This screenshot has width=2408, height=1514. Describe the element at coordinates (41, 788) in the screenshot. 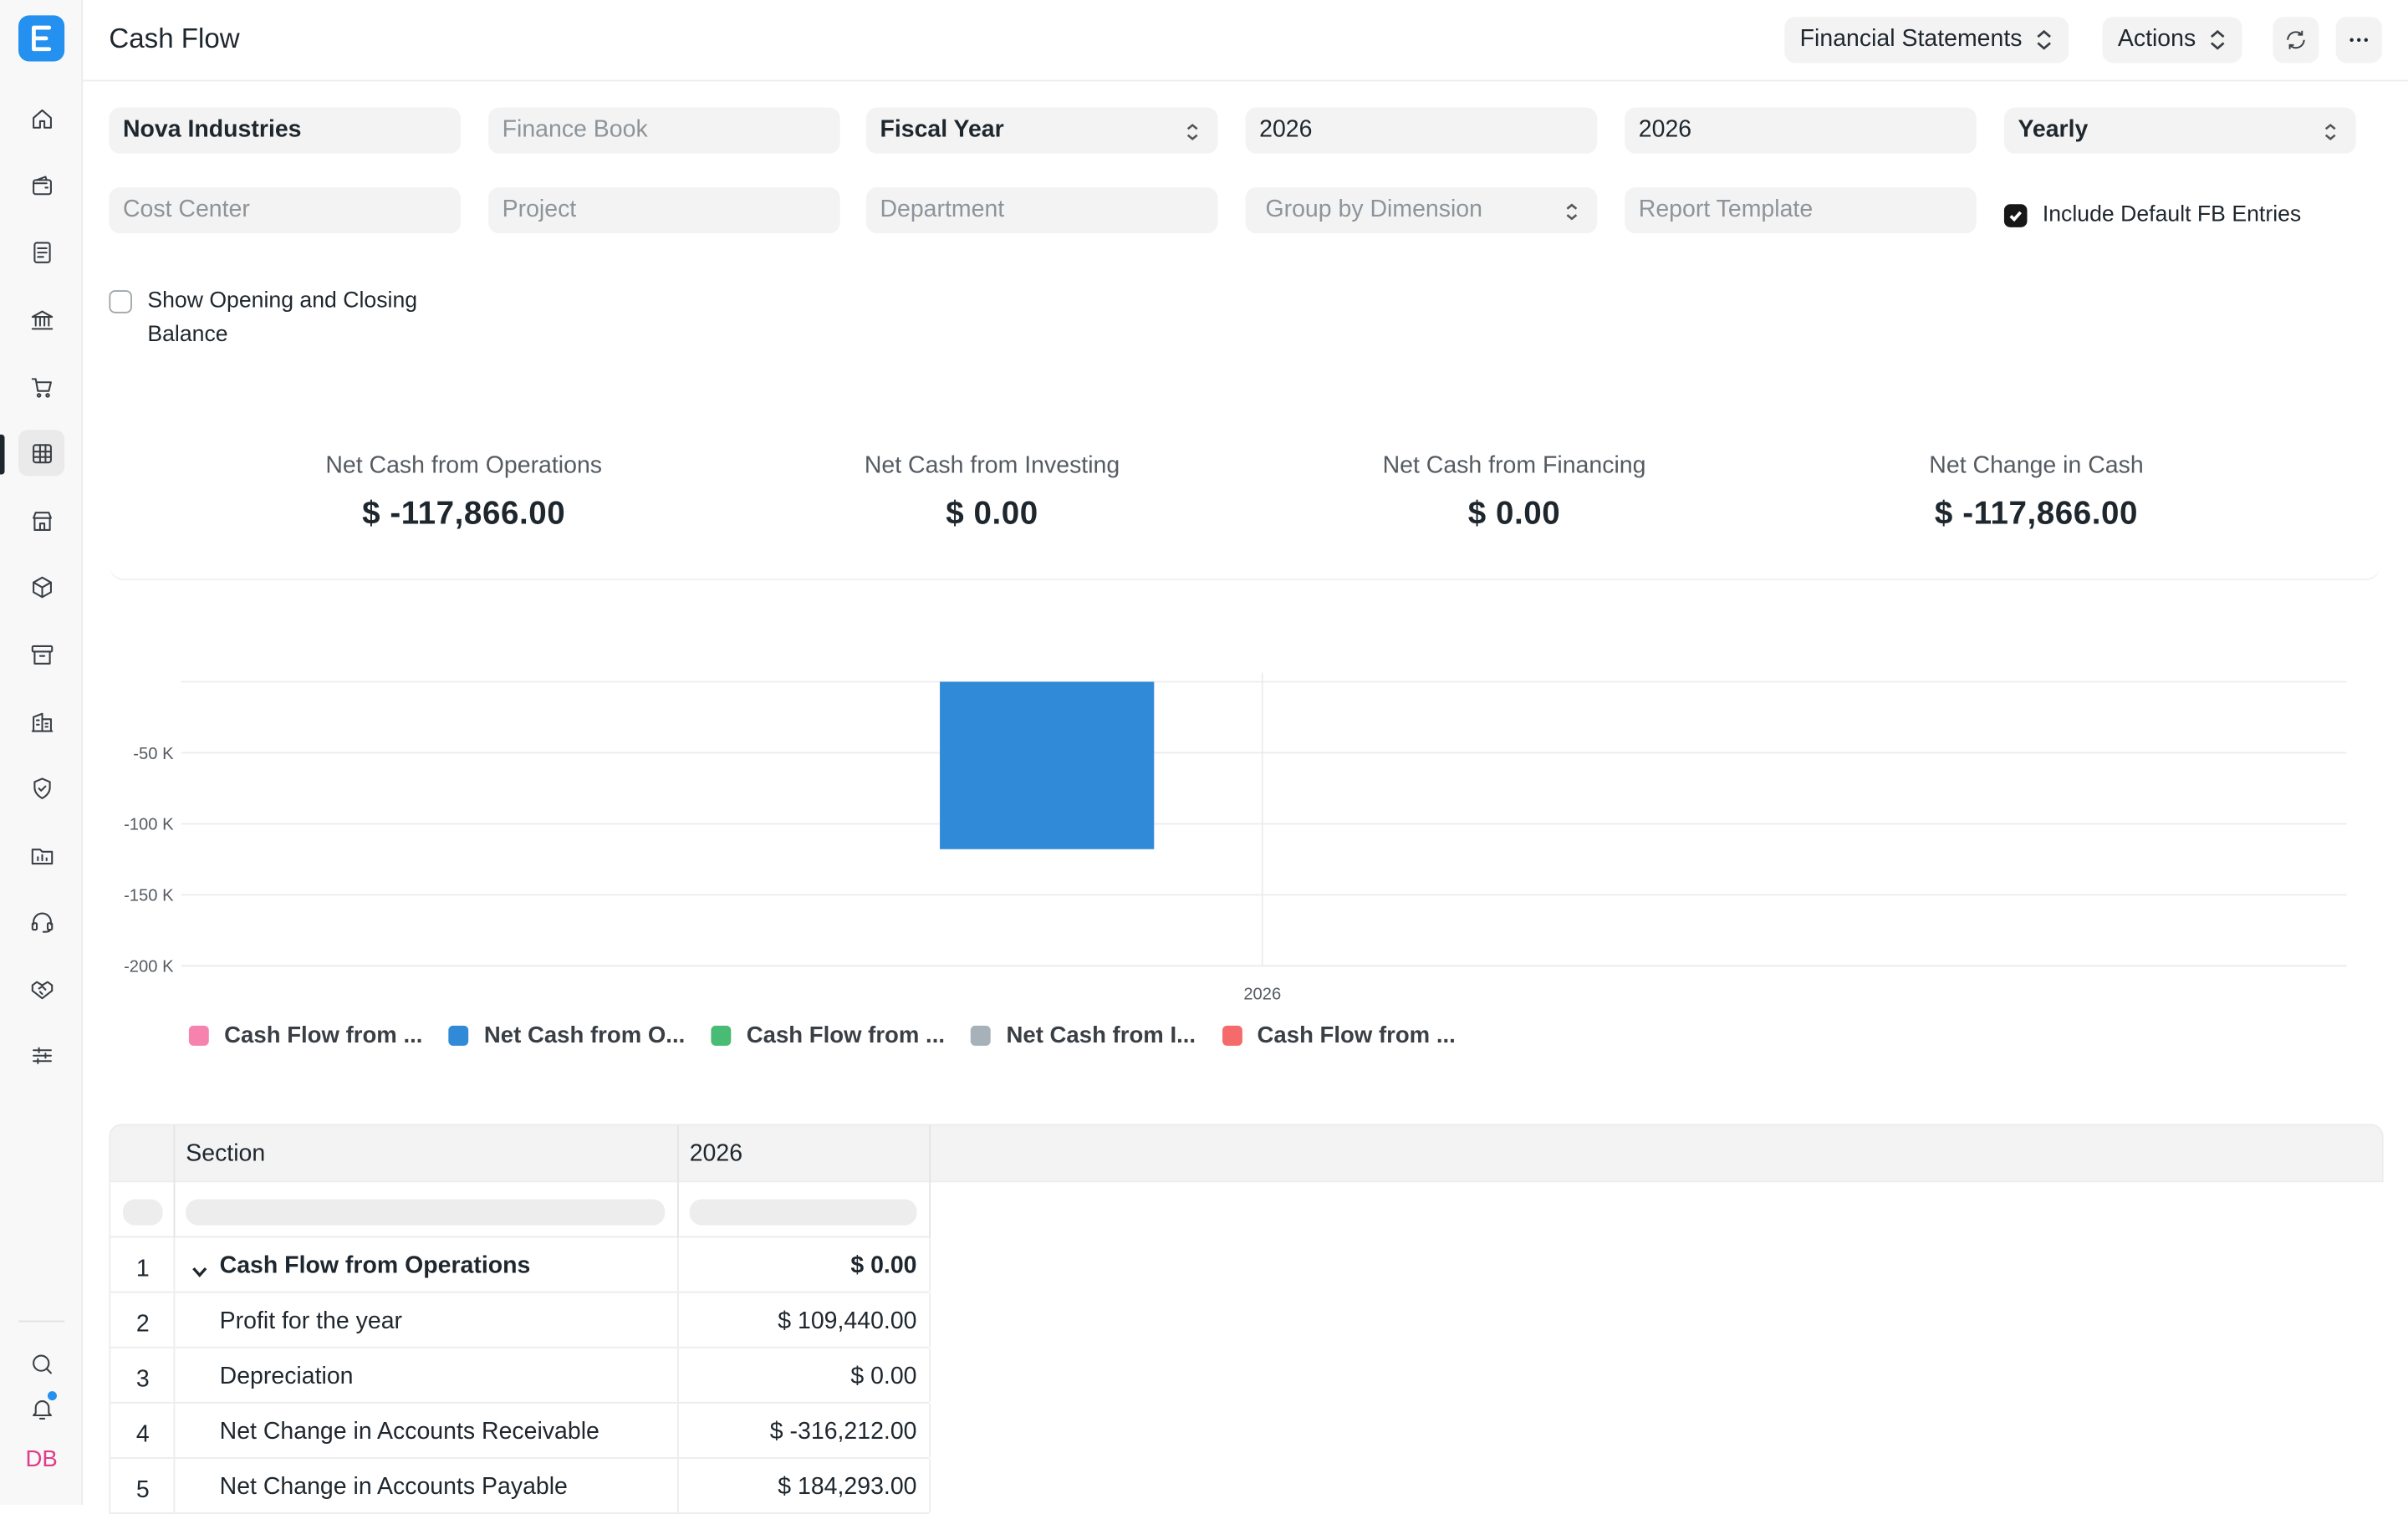

I see `sidebar-item-shield` at that location.